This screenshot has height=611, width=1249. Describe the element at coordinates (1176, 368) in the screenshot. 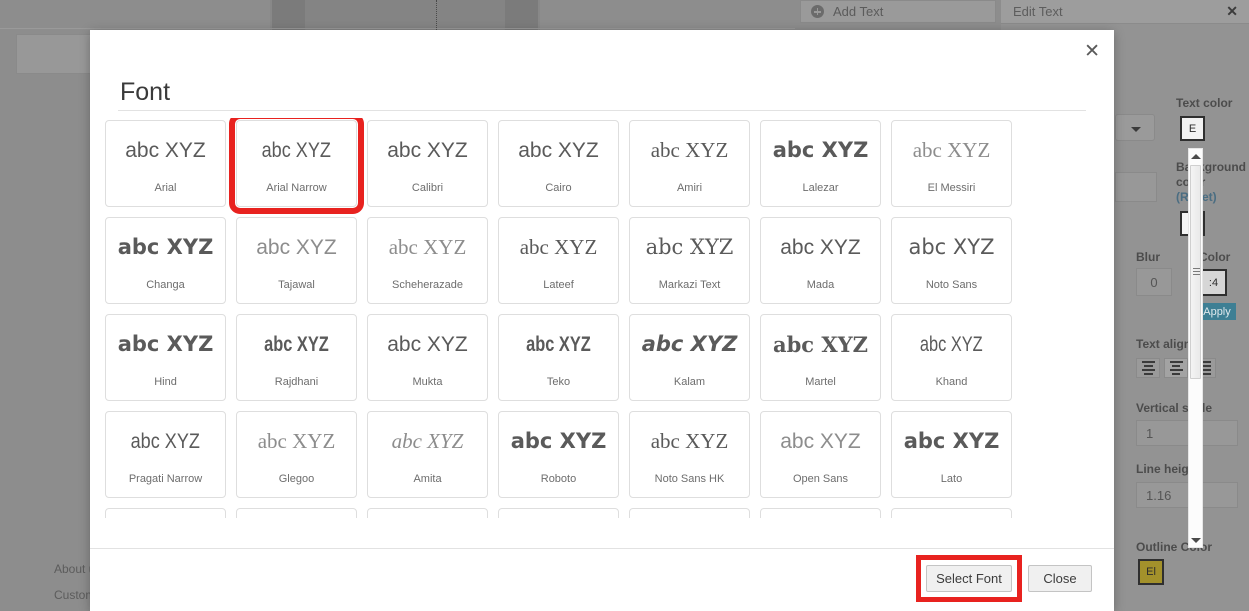

I see `align-center-button` at that location.